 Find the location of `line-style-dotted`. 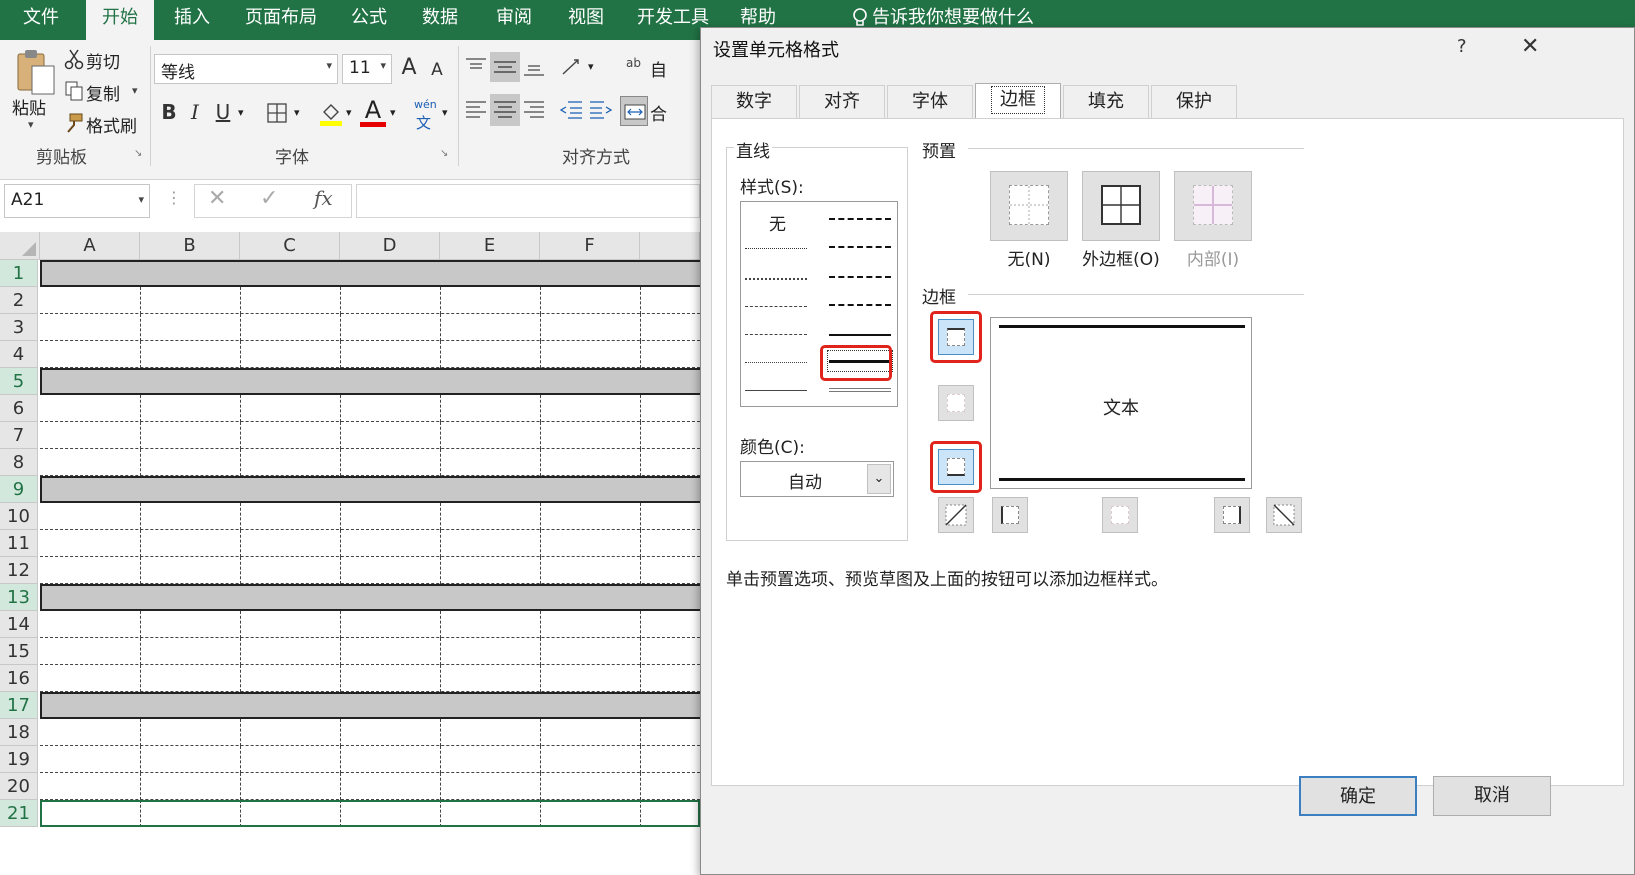

line-style-dotted is located at coordinates (776, 279).